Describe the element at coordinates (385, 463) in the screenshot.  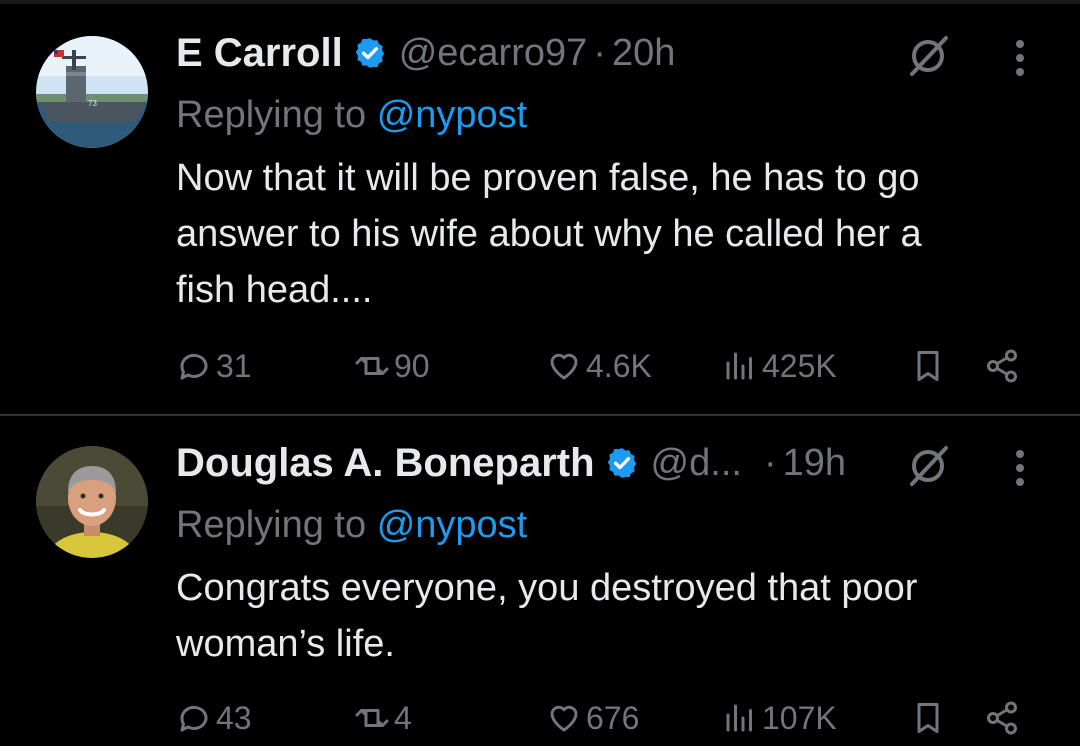
I see `display-name: Douglas A. Boneparth` at that location.